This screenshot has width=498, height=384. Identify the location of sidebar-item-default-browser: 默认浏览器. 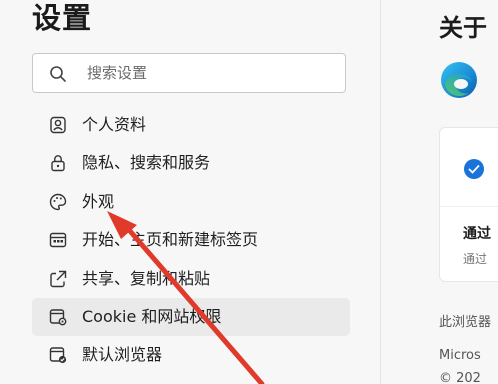
(191, 355).